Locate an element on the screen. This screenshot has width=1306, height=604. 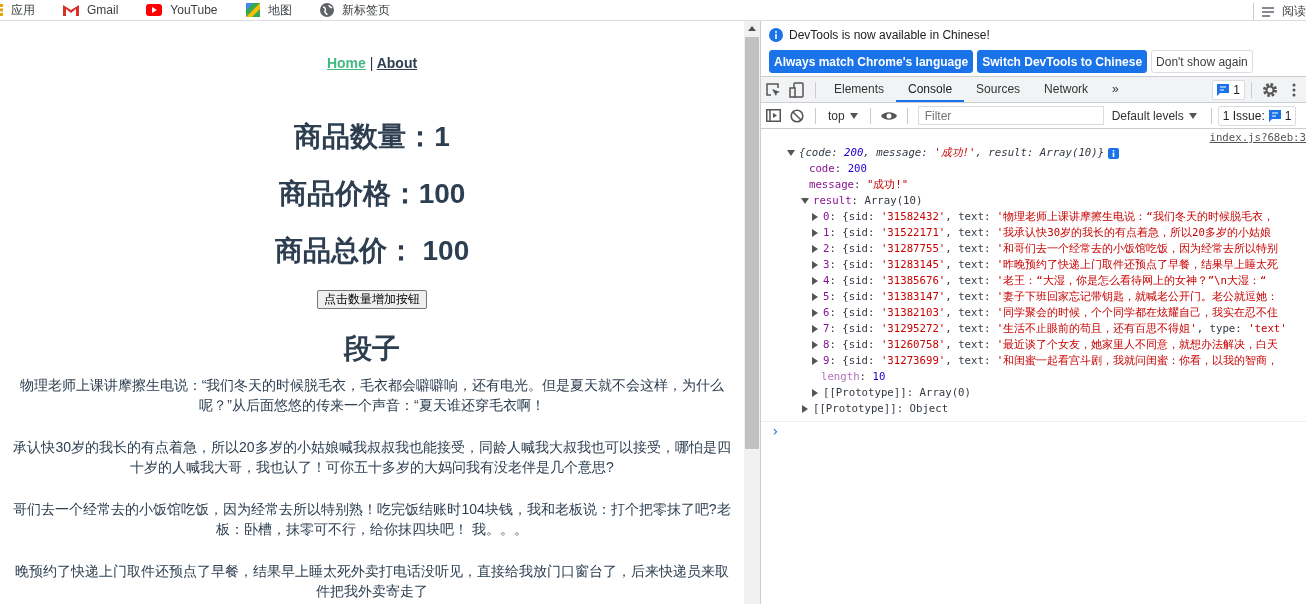
joke-text: 承认快30岁的我长的有点着急，所以20多岁的小姑娘喊我叔叔我也能接受，同龄人喊我大叔我也可以接受，哪怕是四十岁的人喊我大哥，我也认了！可你五十多岁的大妈问我有没老伴是几个意思? is located at coordinates (372, 457).